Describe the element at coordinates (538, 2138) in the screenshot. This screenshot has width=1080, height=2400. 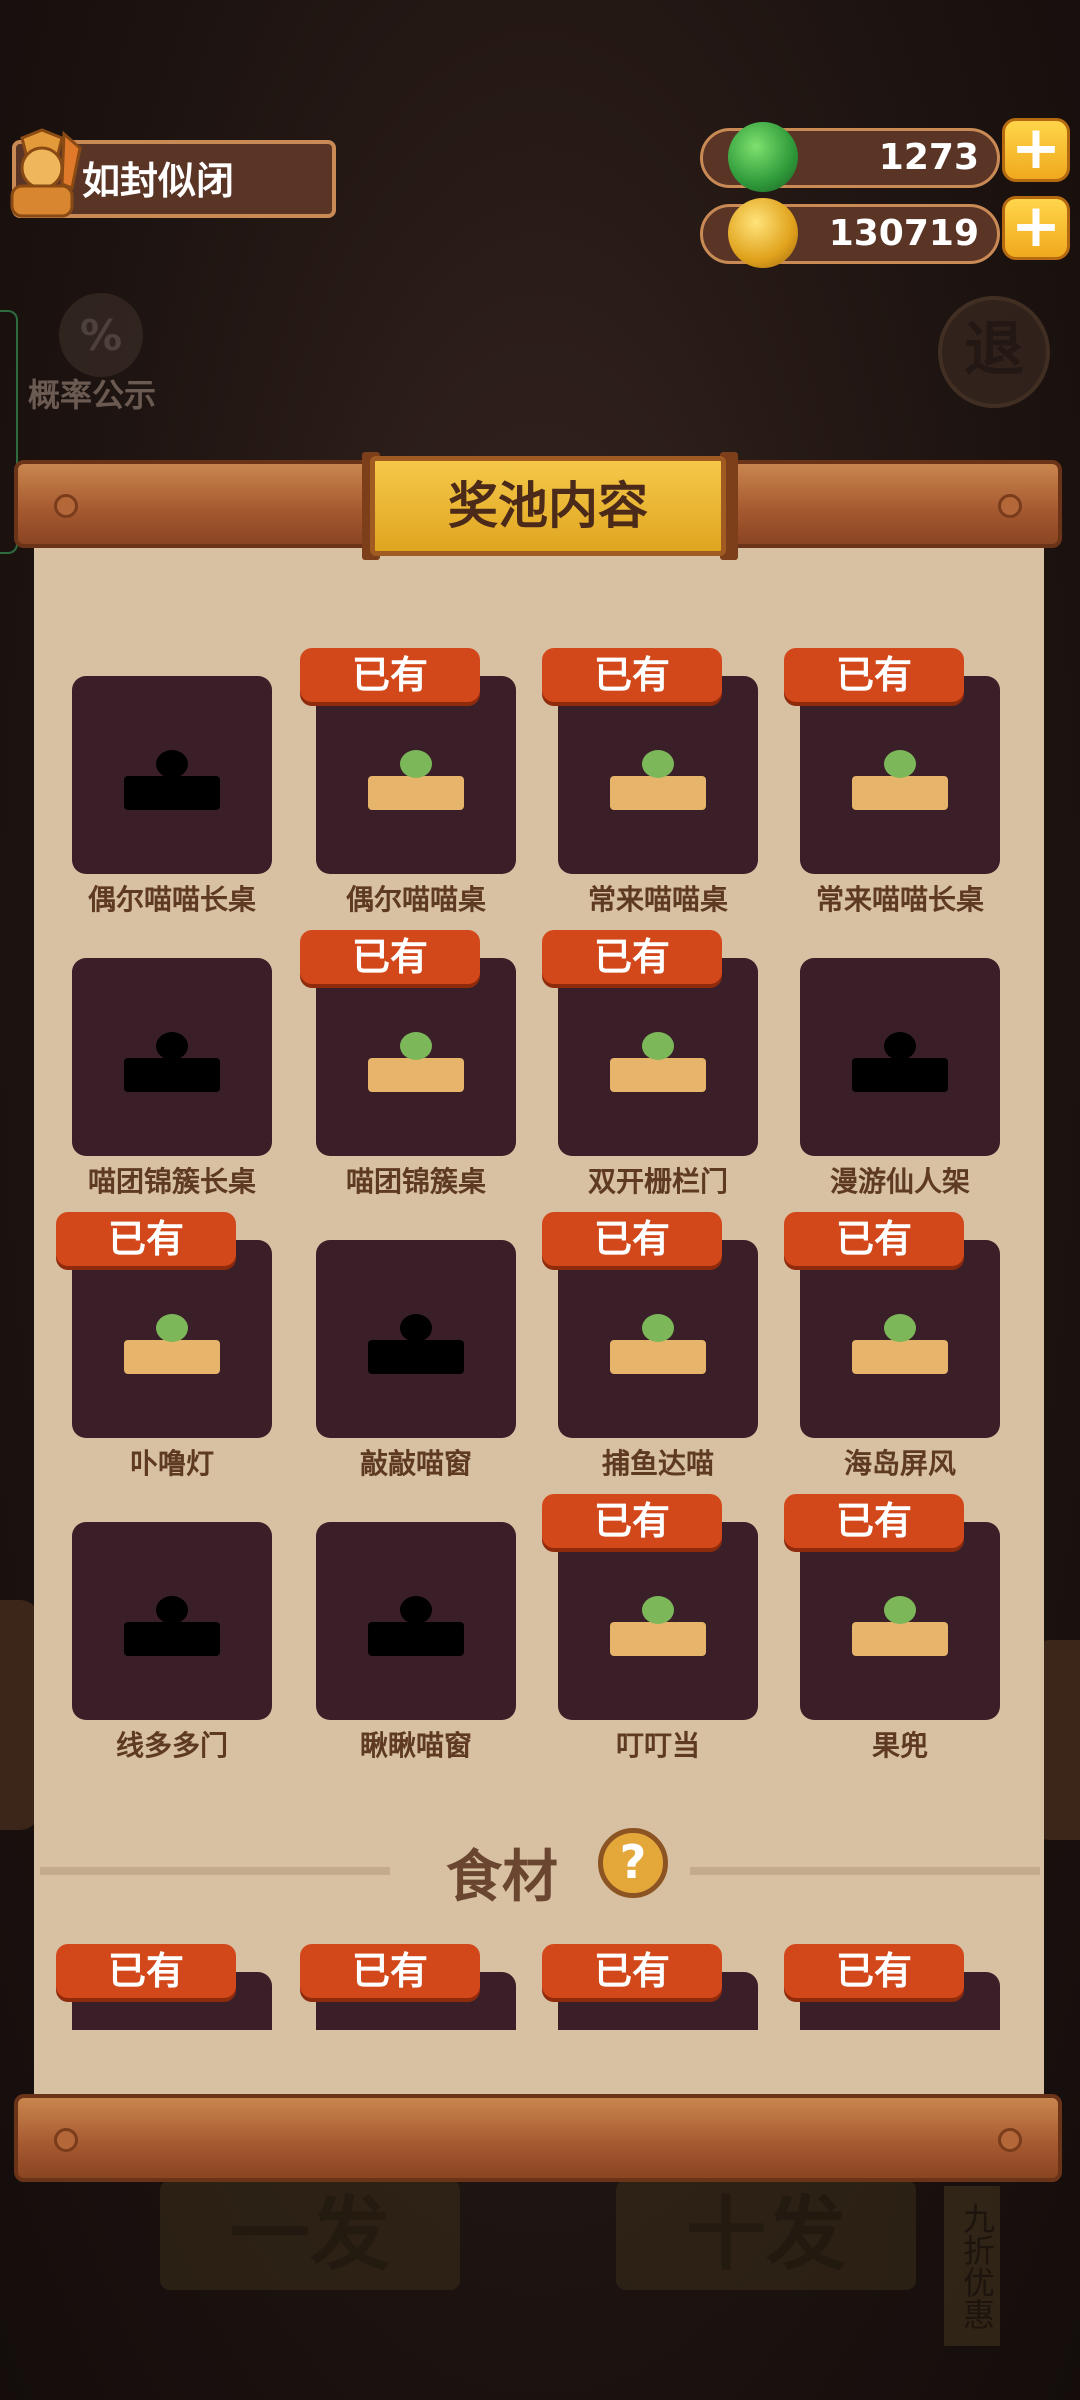
I see `scroll-rod-bottom` at that location.